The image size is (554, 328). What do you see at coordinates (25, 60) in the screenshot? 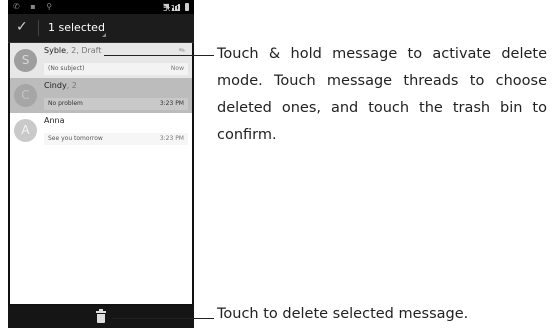
I see `avatar: S` at bounding box center [25, 60].